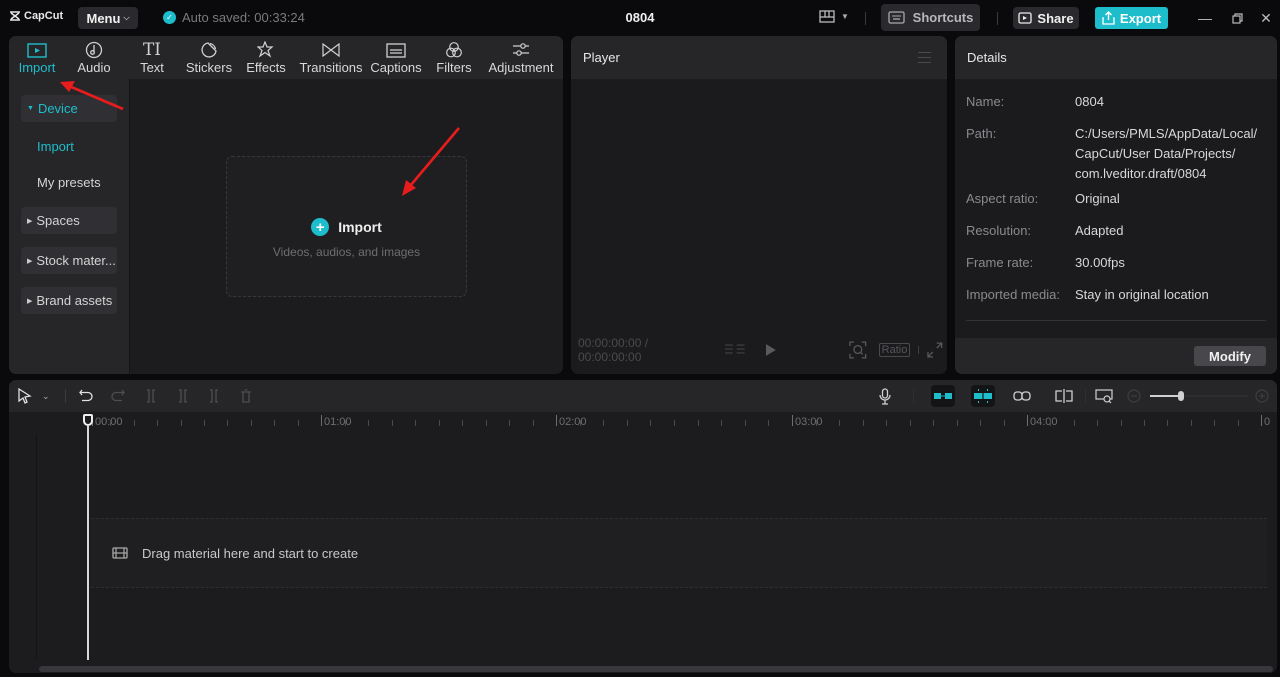 This screenshot has height=677, width=1280. I want to click on export-button: Export, so click(1131, 18).